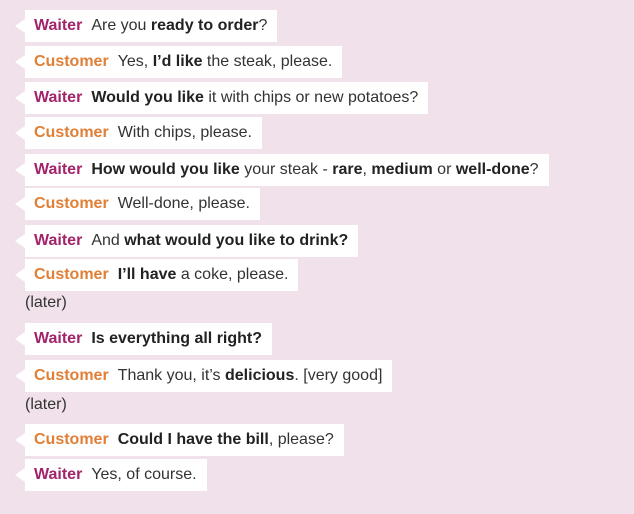 This screenshot has width=634, height=514. What do you see at coordinates (121, 25) in the screenshot?
I see `text-fragment: Are you` at bounding box center [121, 25].